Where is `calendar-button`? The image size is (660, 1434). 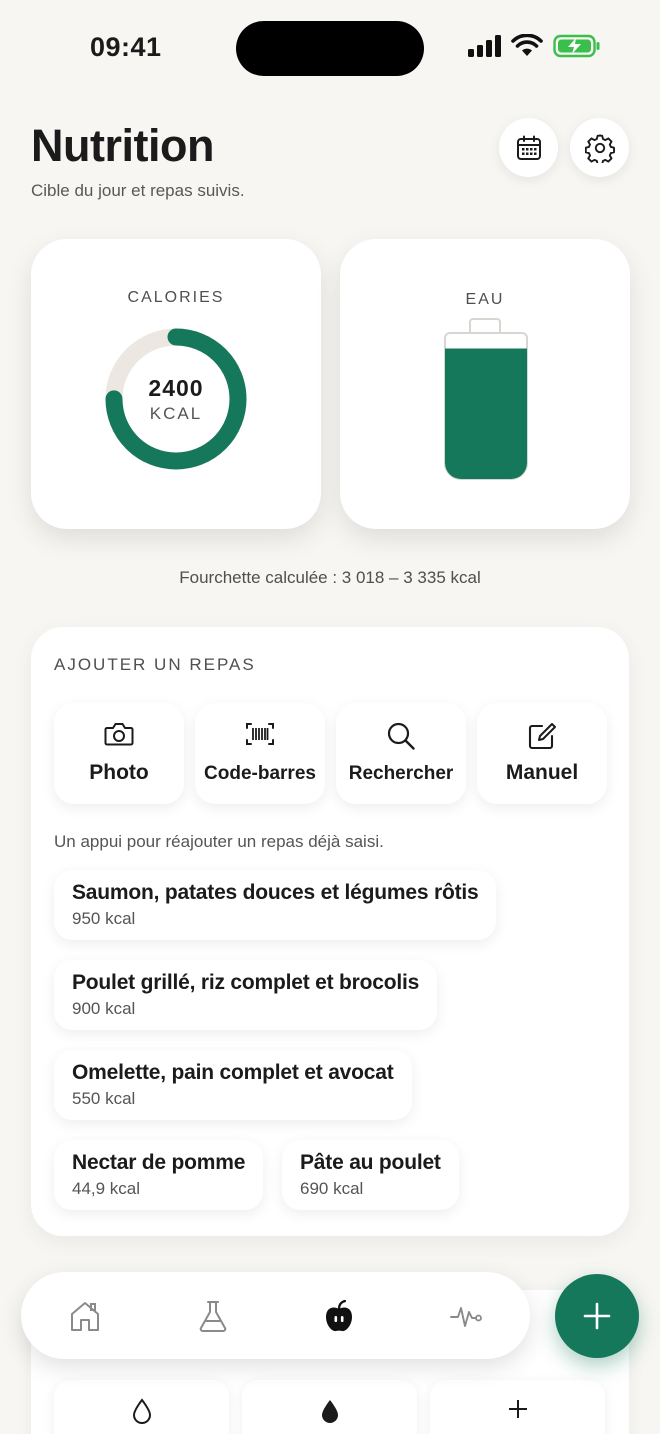
calendar-button is located at coordinates (528, 147).